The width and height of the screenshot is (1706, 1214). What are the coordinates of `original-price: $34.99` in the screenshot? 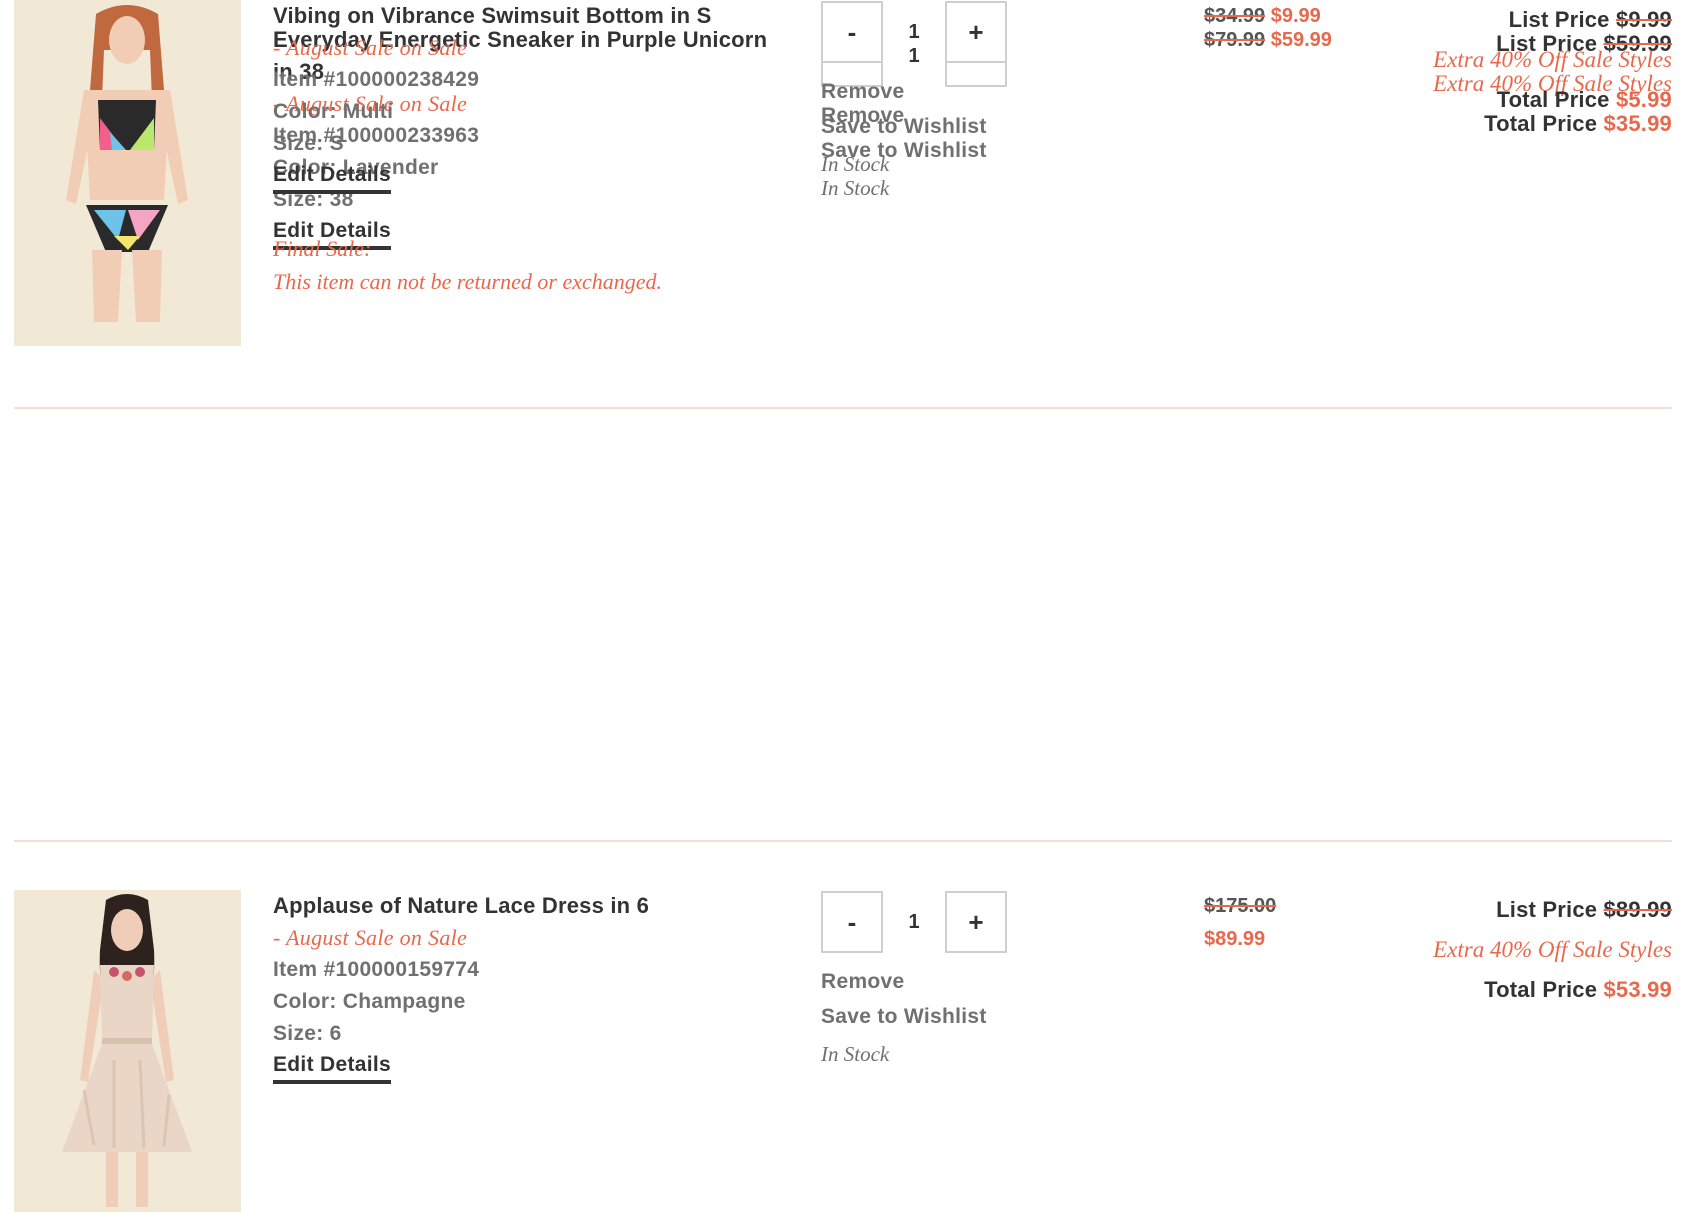 It's located at (1235, 16).